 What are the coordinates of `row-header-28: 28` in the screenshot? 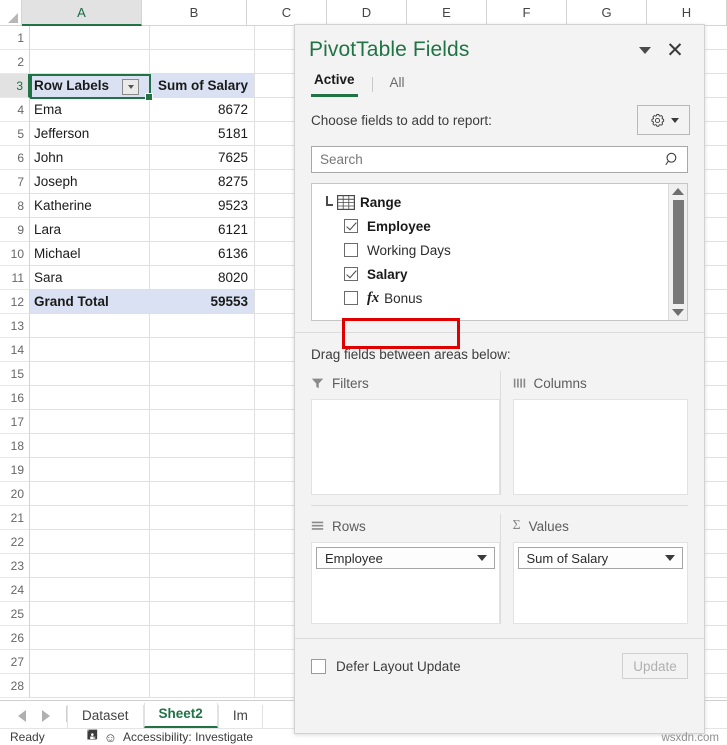 It's located at (15, 686).